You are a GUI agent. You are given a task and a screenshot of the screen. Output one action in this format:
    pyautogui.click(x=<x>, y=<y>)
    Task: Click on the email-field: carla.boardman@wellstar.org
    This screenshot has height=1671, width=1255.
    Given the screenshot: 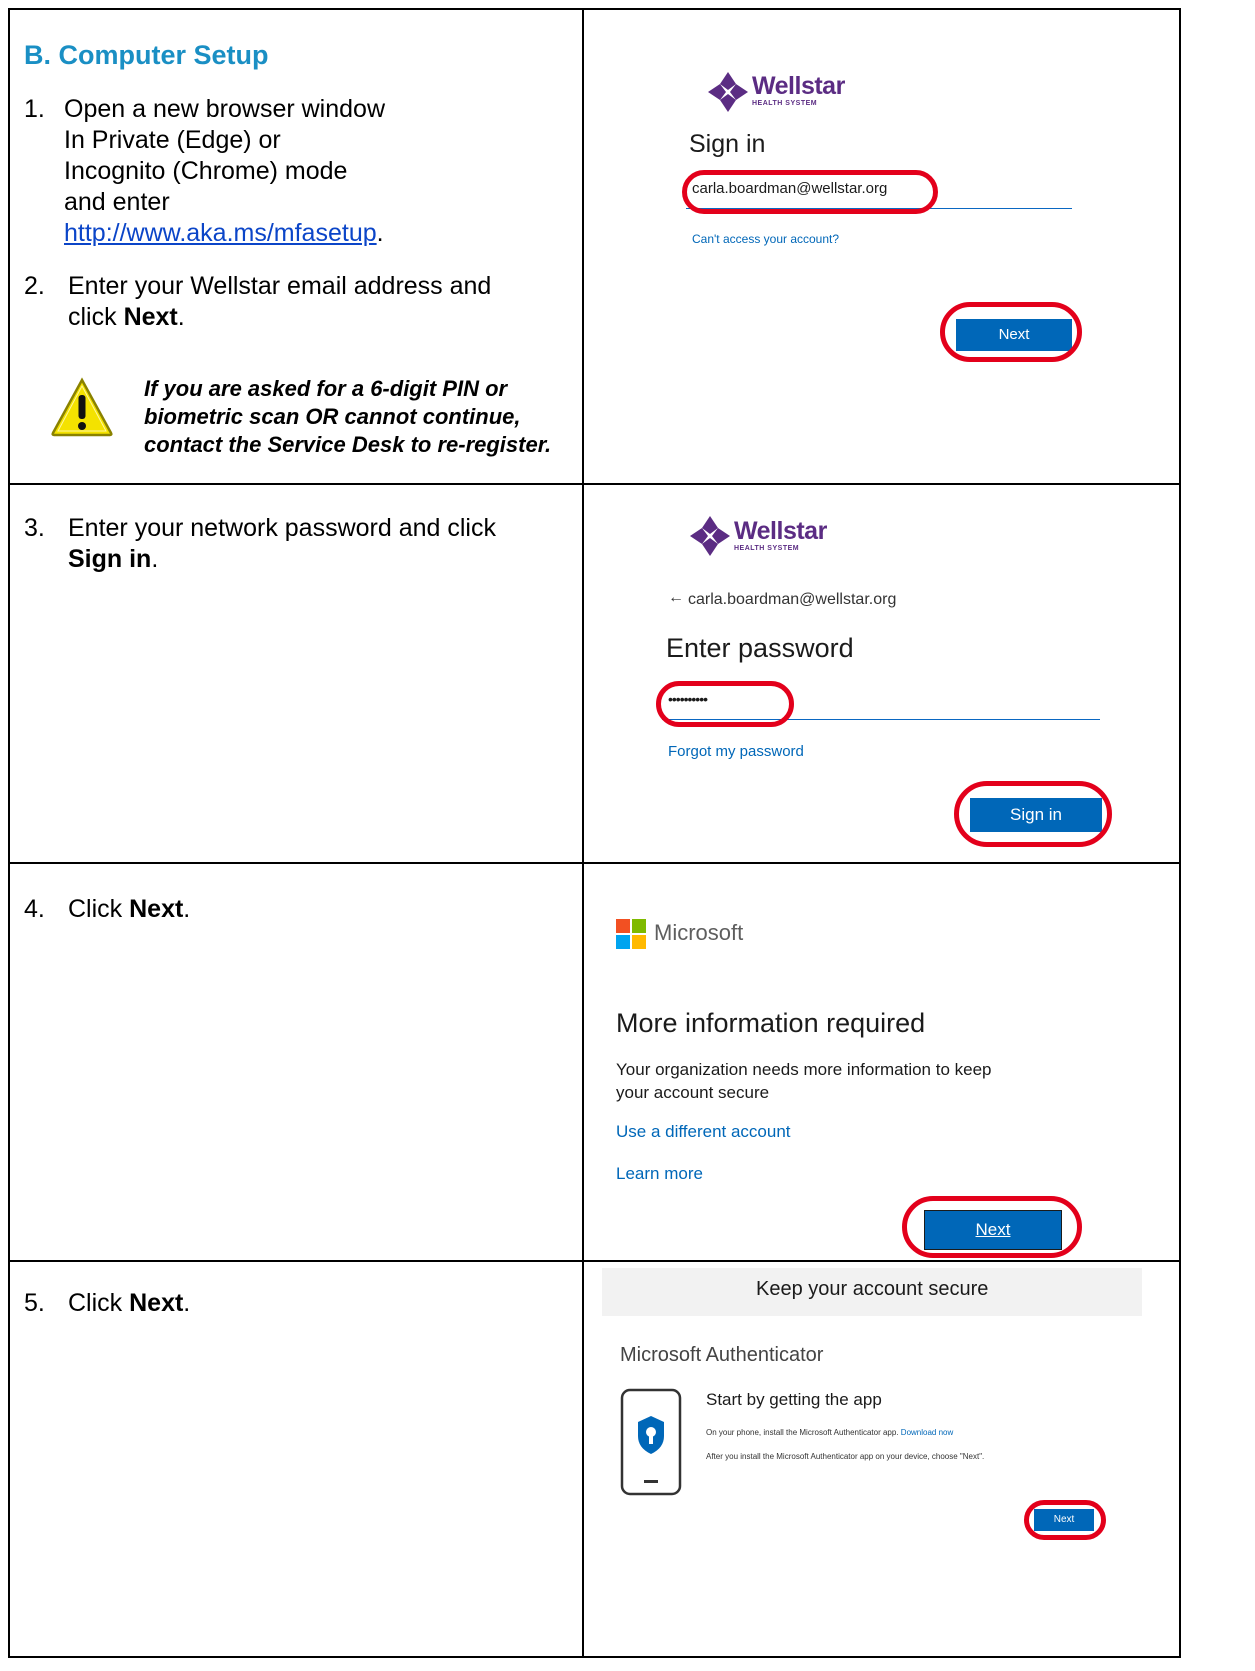 What is the action you would take?
    pyautogui.click(x=879, y=190)
    